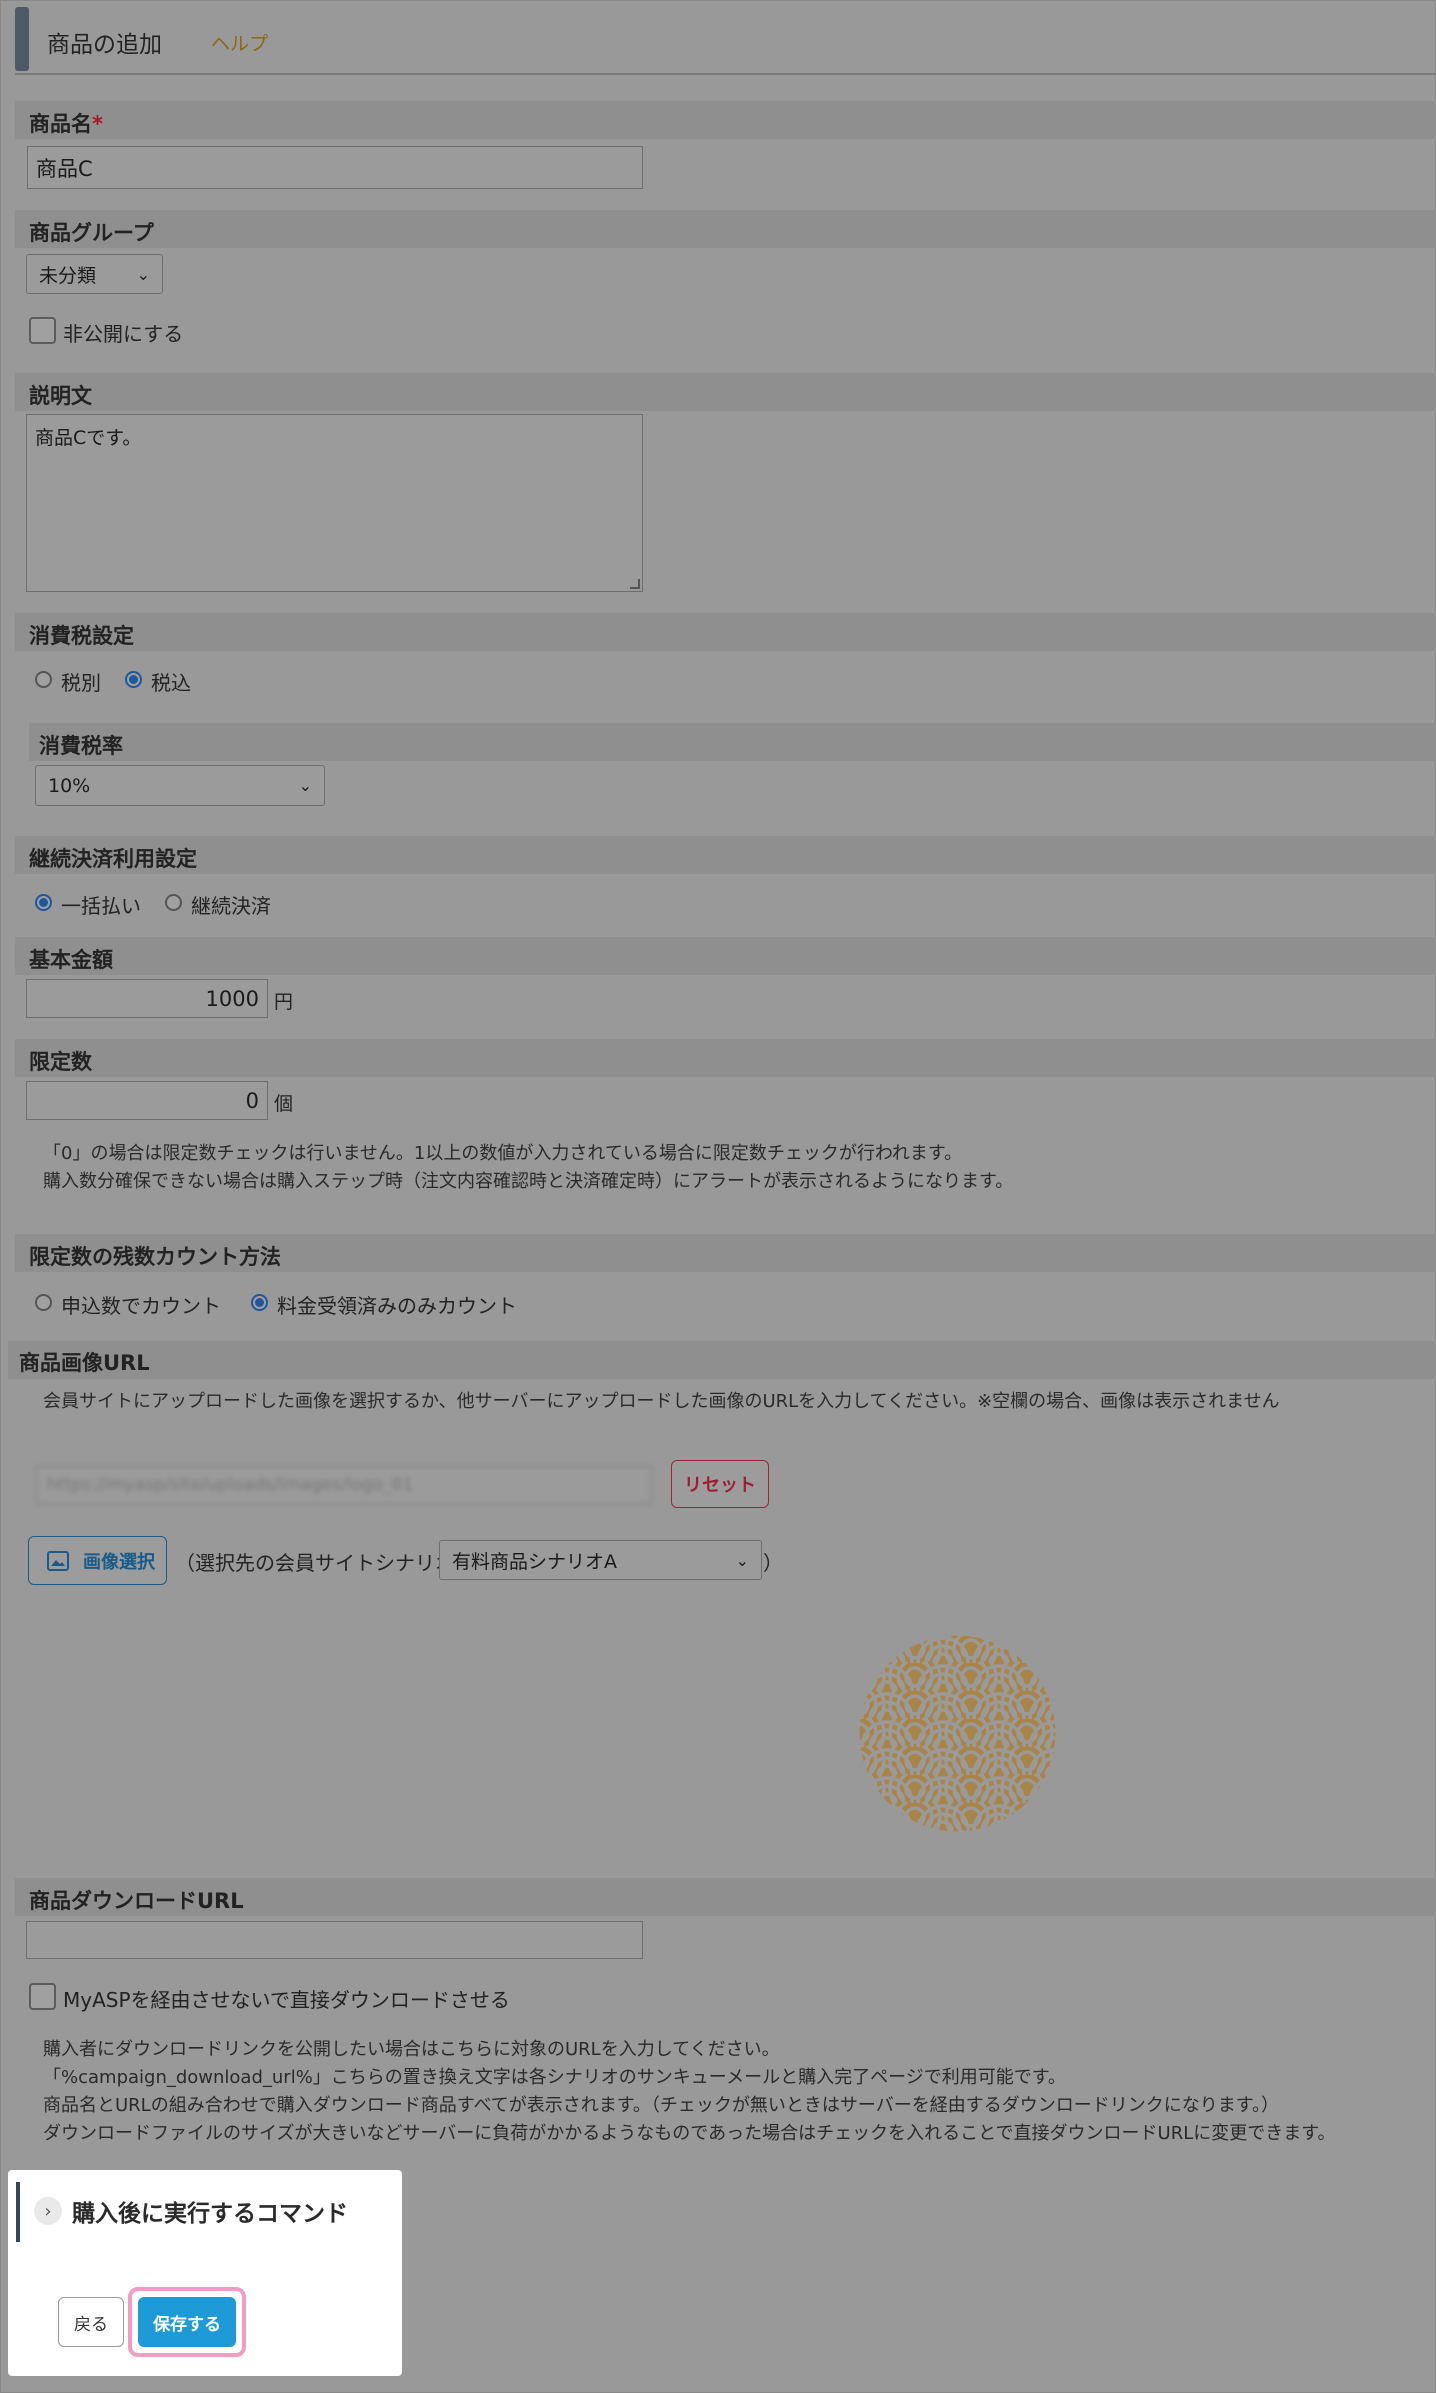  I want to click on base-price-input: 1000, so click(147, 998).